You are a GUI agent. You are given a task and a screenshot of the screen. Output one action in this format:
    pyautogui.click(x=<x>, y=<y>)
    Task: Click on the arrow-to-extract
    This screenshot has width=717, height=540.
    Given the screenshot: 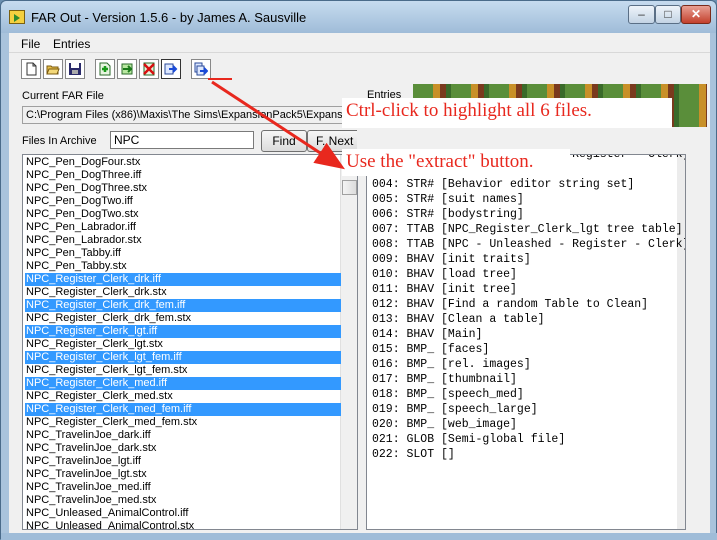 What is the action you would take?
    pyautogui.click(x=278, y=125)
    